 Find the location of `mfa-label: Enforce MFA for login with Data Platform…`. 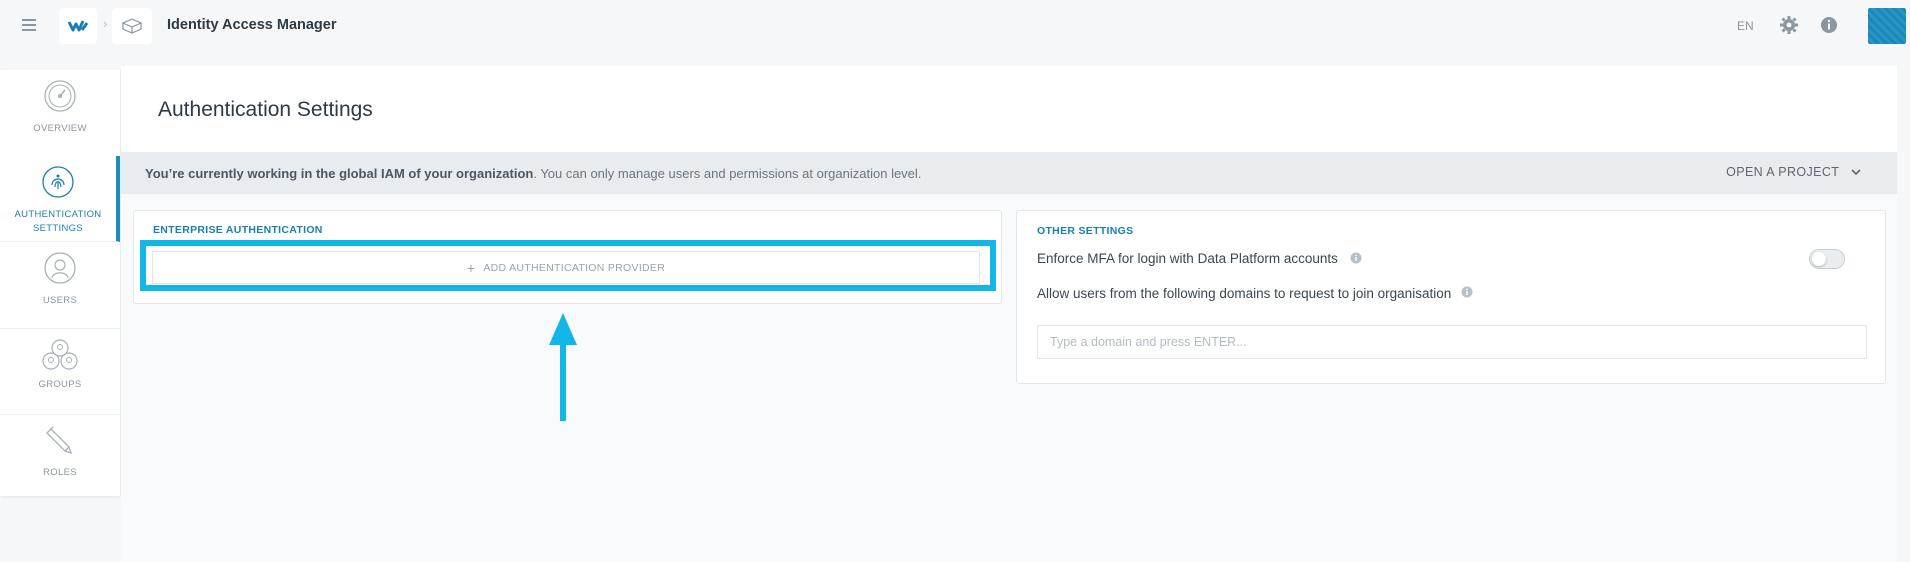

mfa-label: Enforce MFA for login with Data Platform… is located at coordinates (1187, 258).